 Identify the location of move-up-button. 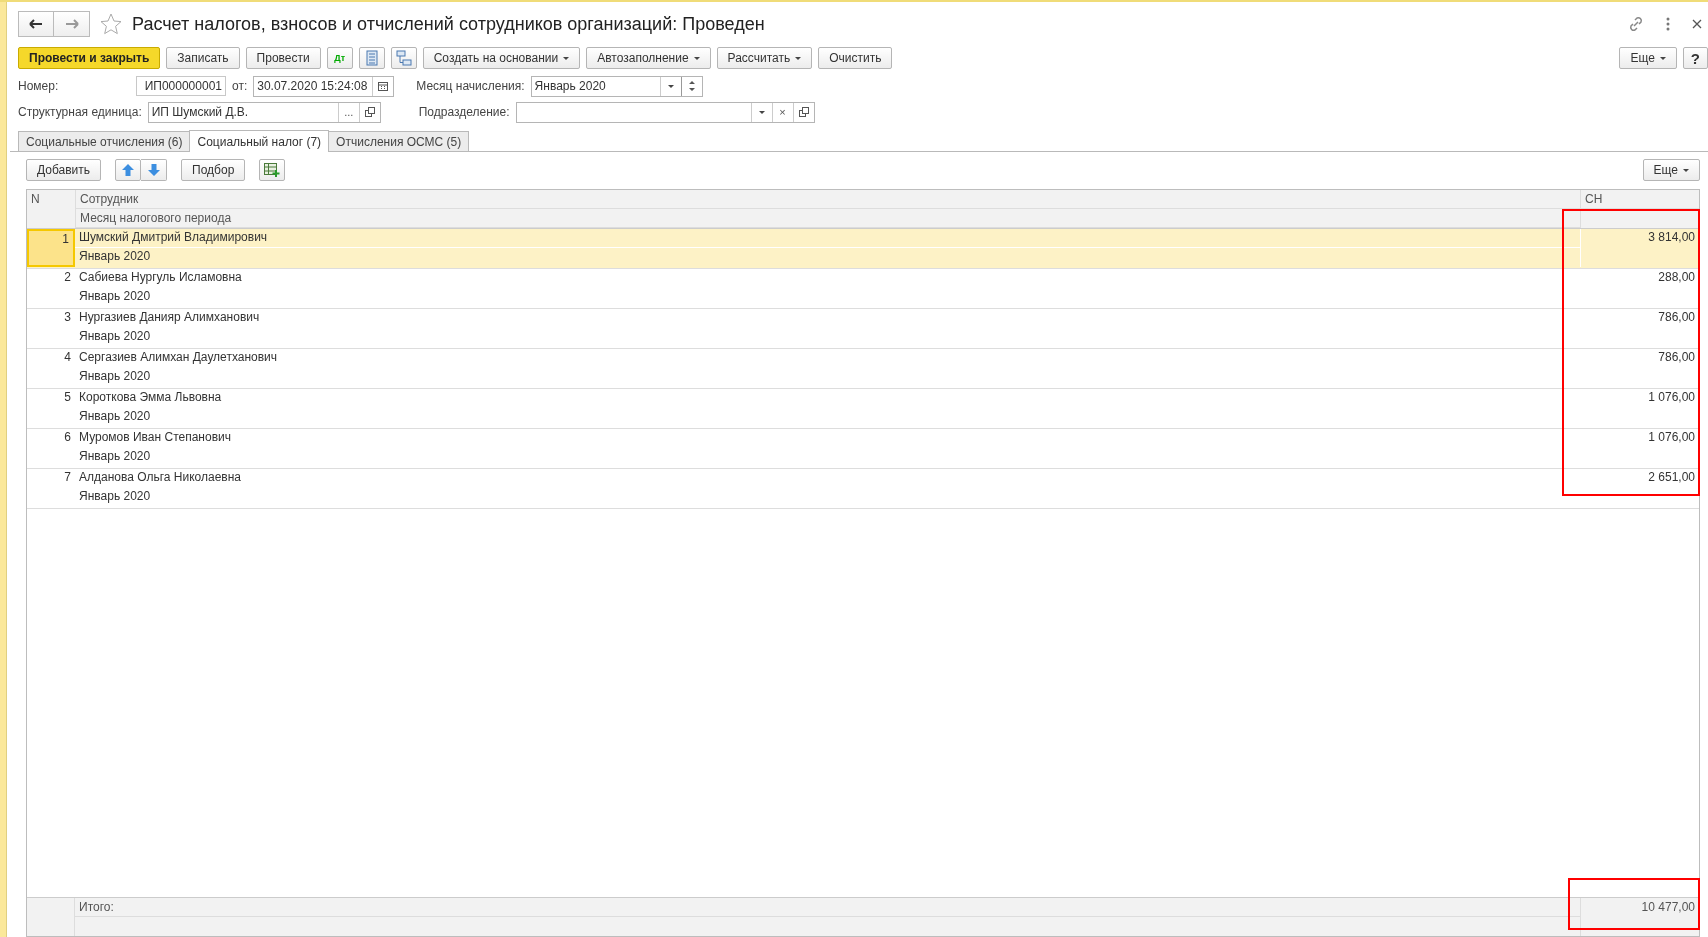
(128, 170).